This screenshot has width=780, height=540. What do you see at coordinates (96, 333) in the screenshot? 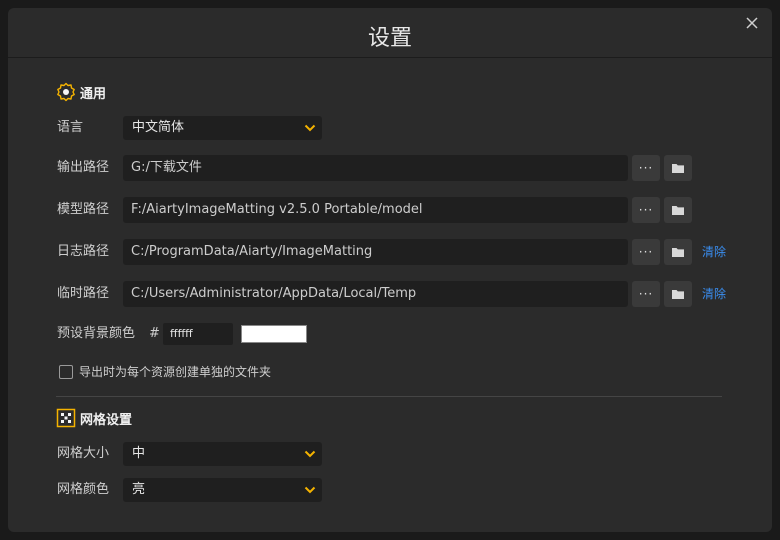
I see `bg-color-label: 预设背景颜色` at bounding box center [96, 333].